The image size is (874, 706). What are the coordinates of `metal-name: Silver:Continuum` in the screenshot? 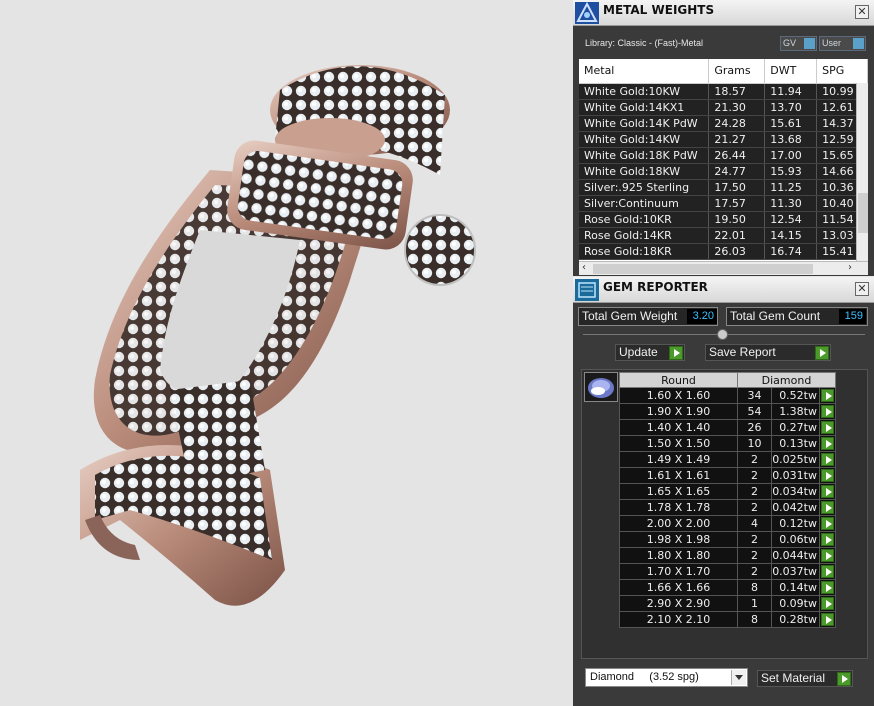 It's located at (644, 203).